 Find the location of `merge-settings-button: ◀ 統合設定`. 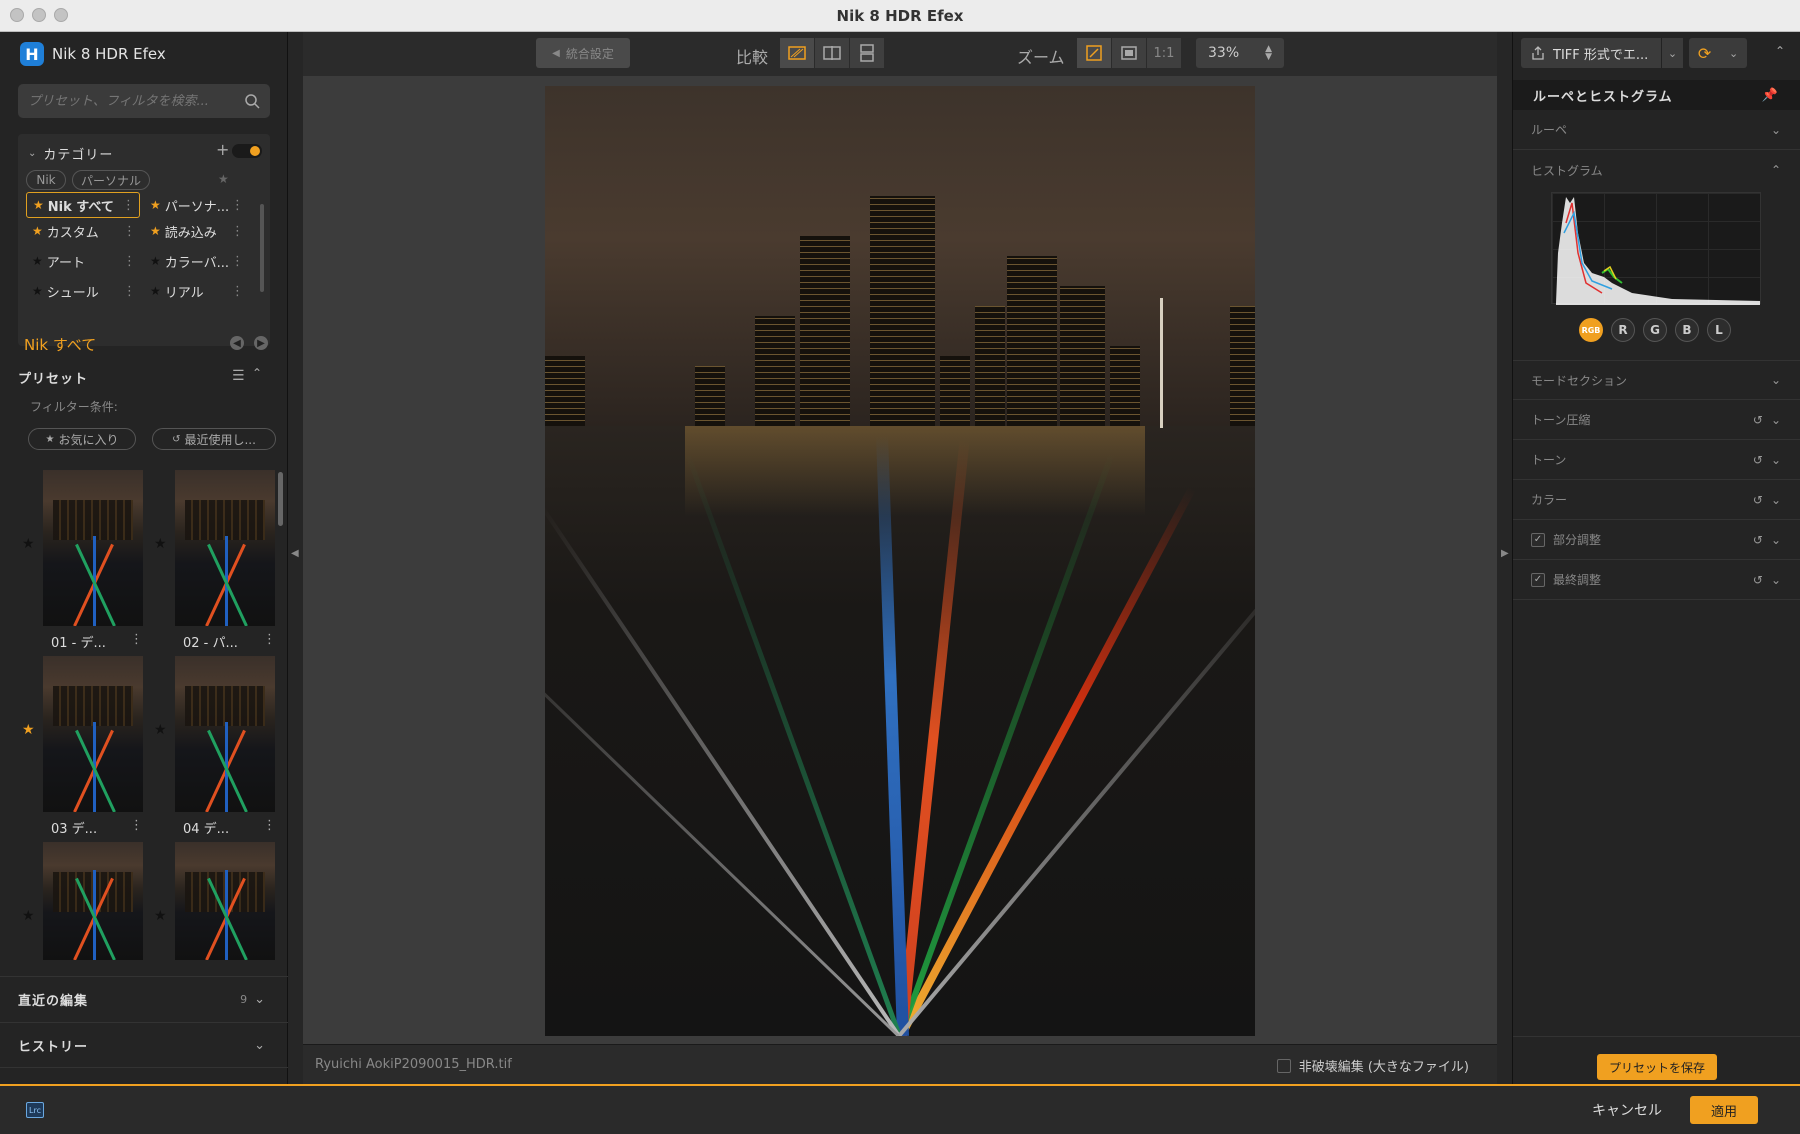

merge-settings-button: ◀ 統合設定 is located at coordinates (583, 53).